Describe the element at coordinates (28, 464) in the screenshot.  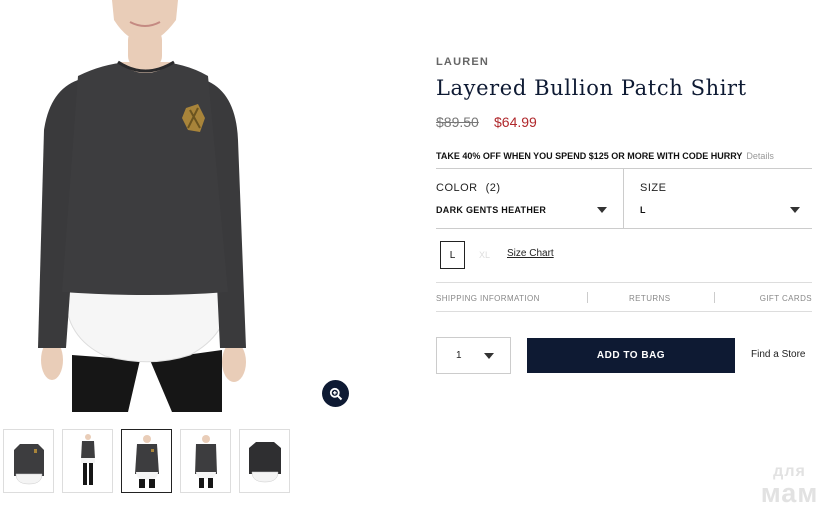
I see `thumbnail-front-flat` at that location.